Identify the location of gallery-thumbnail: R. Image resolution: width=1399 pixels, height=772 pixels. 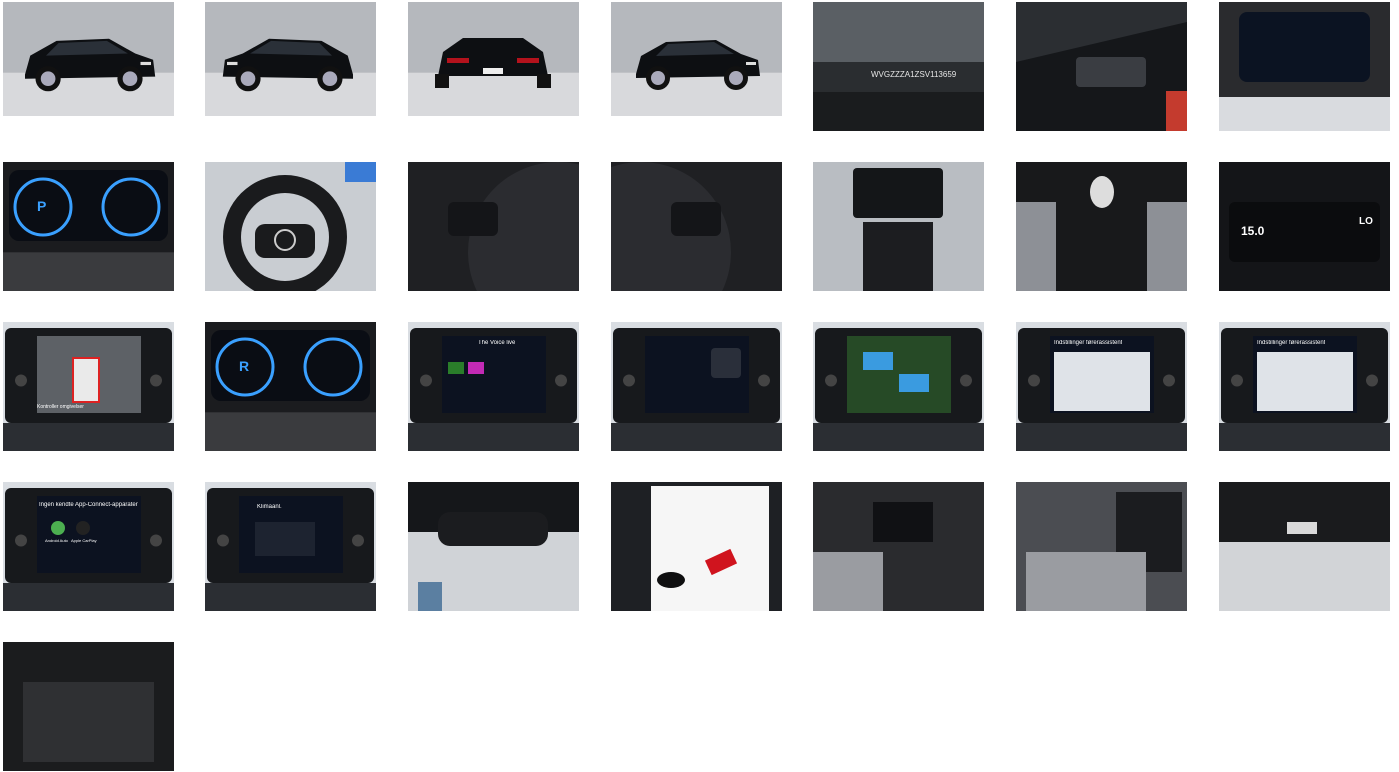
(290, 386).